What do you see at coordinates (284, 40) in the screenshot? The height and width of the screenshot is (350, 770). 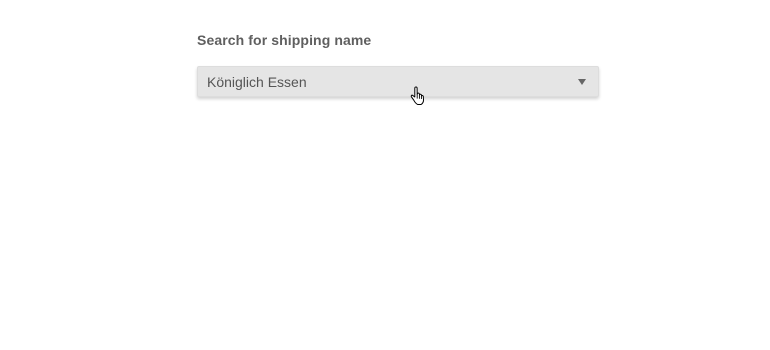 I see `shipping-name-label: Search for shipping name` at bounding box center [284, 40].